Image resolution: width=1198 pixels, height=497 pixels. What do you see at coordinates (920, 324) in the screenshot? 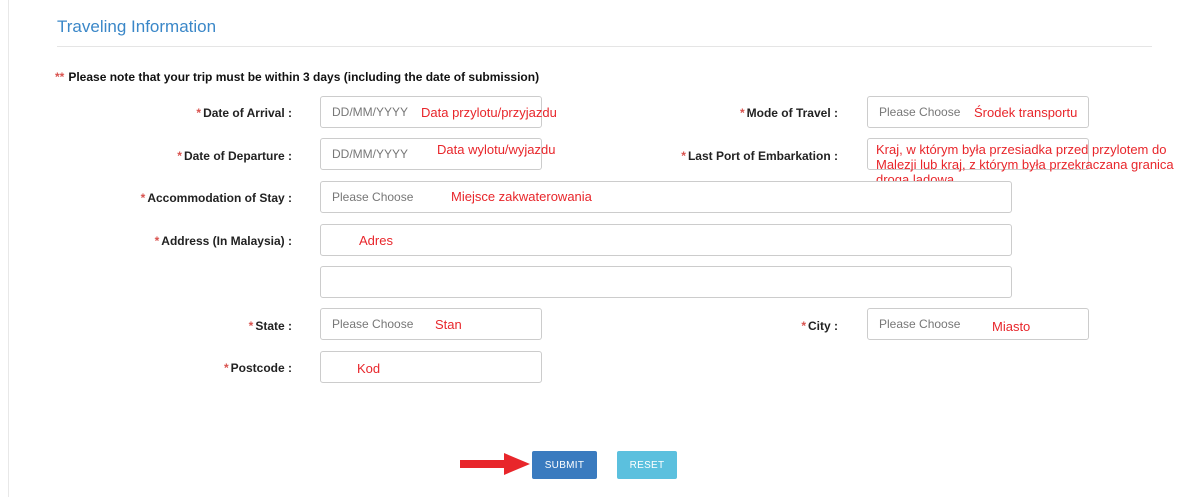
I see `city-placeholder: Please Choose` at bounding box center [920, 324].